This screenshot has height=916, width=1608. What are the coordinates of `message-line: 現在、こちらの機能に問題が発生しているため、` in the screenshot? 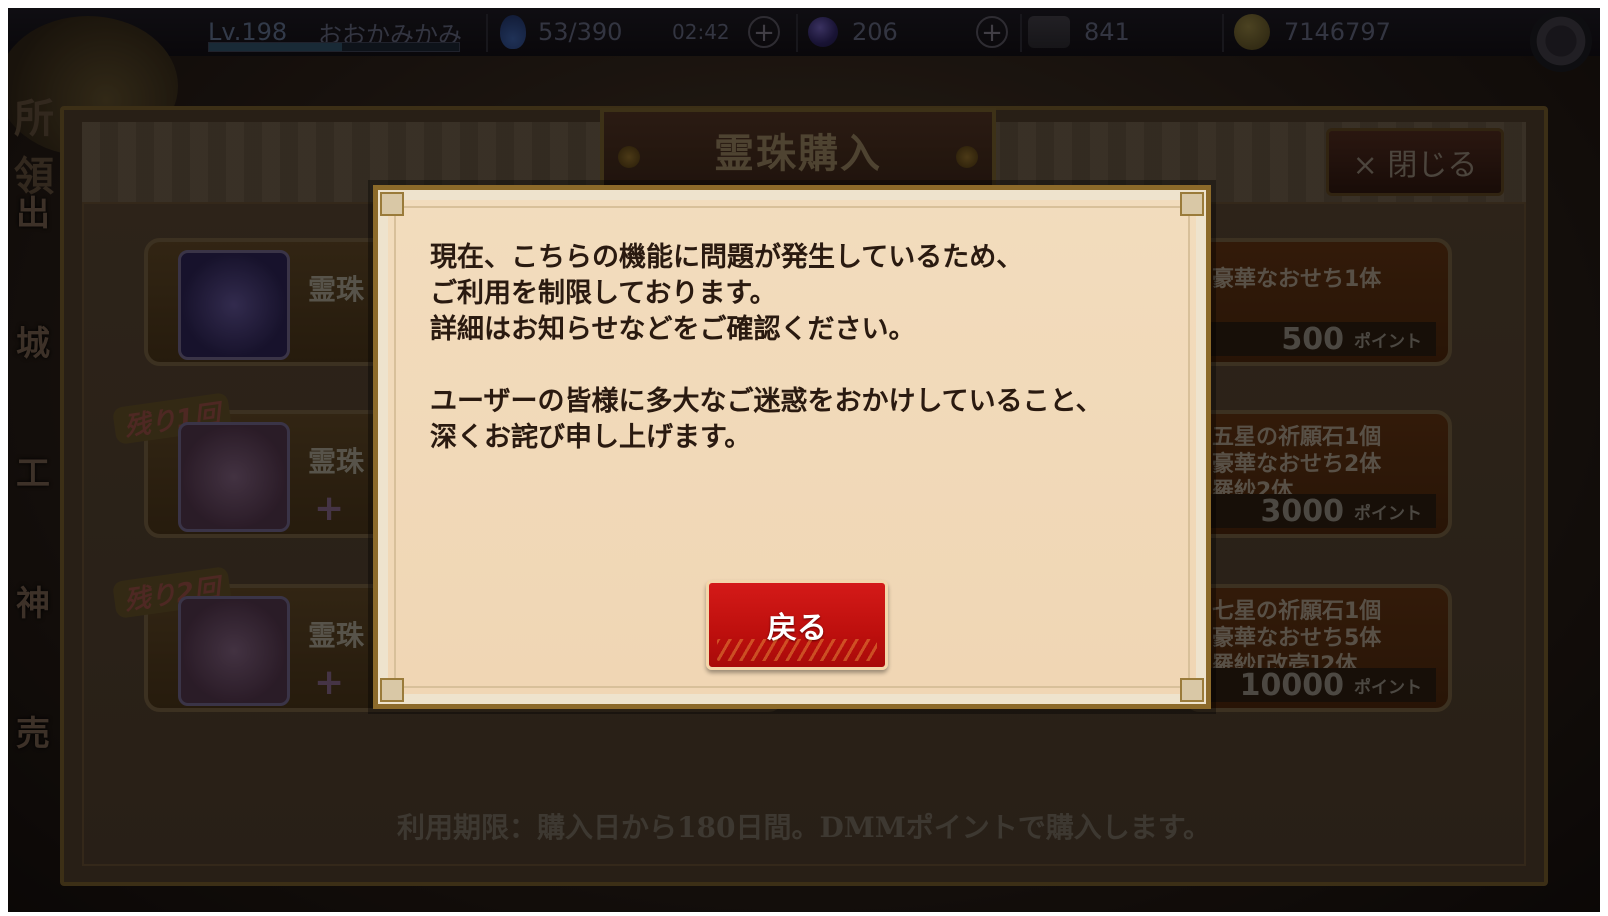 It's located at (727, 257).